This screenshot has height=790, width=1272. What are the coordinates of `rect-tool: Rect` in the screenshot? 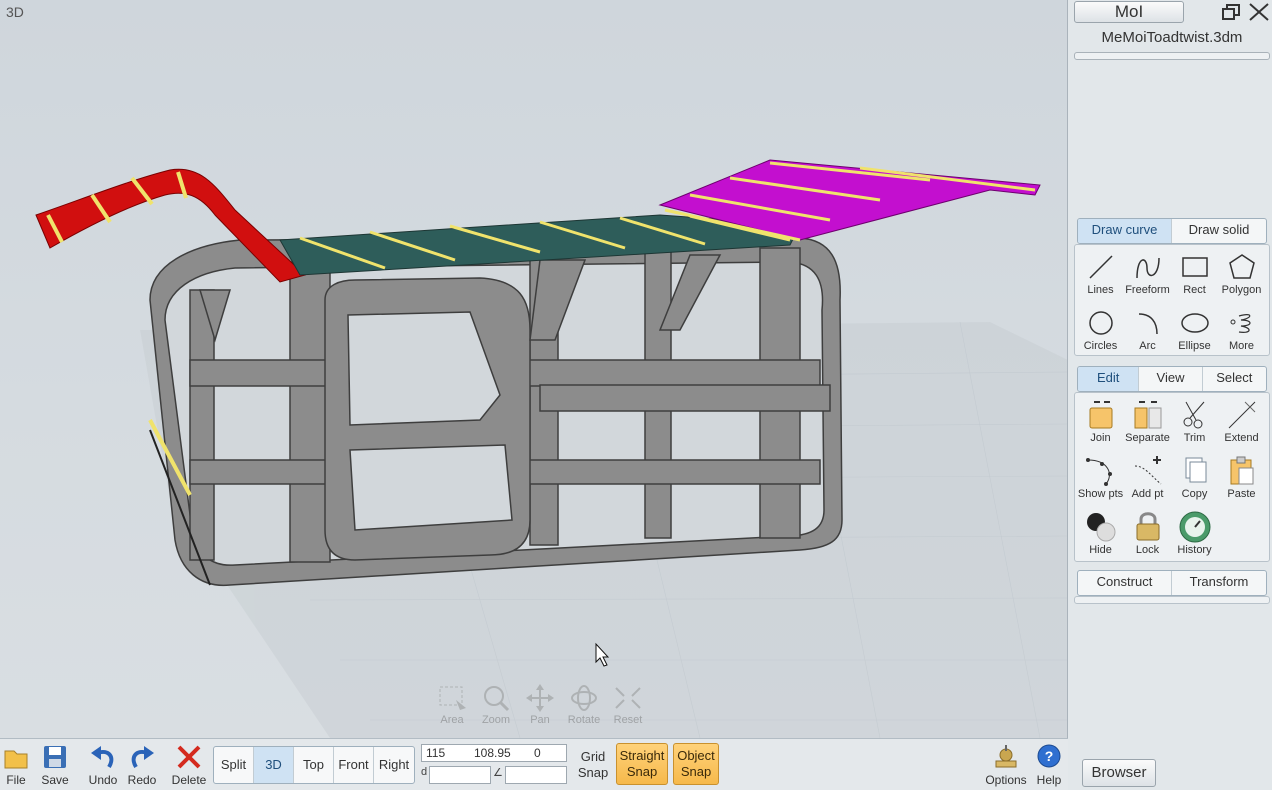 It's located at (1194, 276).